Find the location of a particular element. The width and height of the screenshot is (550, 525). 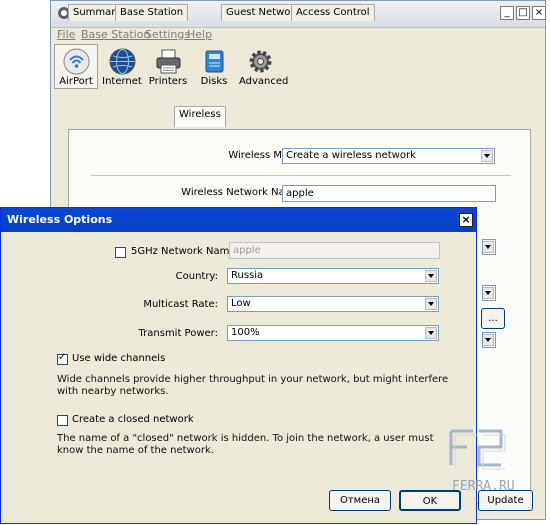

menu-bar: File Base Station Settings Help is located at coordinates (298, 35).